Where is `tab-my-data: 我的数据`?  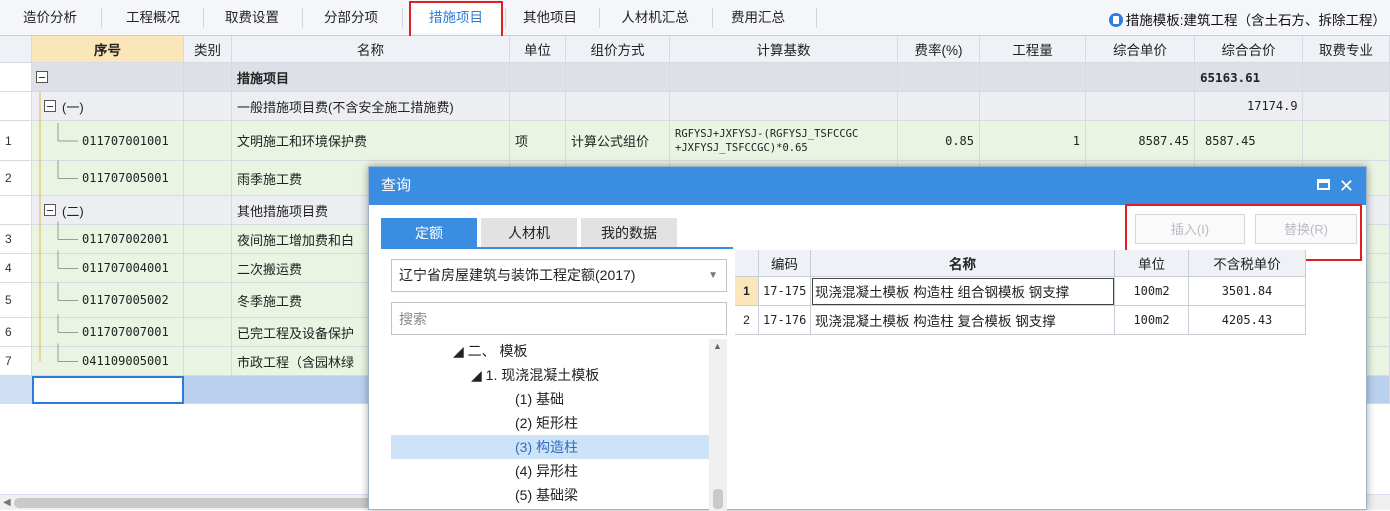
tab-my-data: 我的数据 is located at coordinates (629, 233).